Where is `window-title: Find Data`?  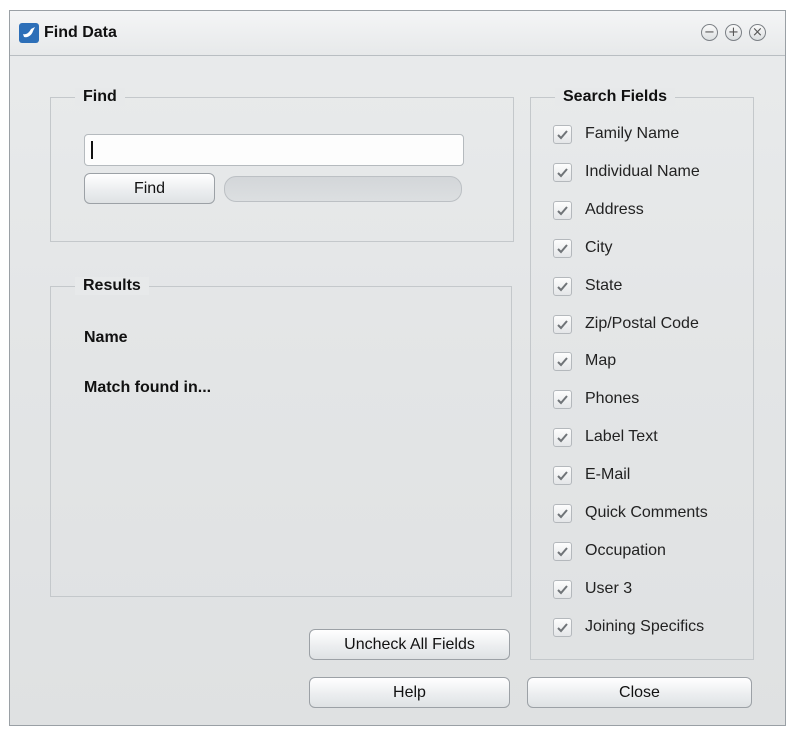 window-title: Find Data is located at coordinates (80, 32).